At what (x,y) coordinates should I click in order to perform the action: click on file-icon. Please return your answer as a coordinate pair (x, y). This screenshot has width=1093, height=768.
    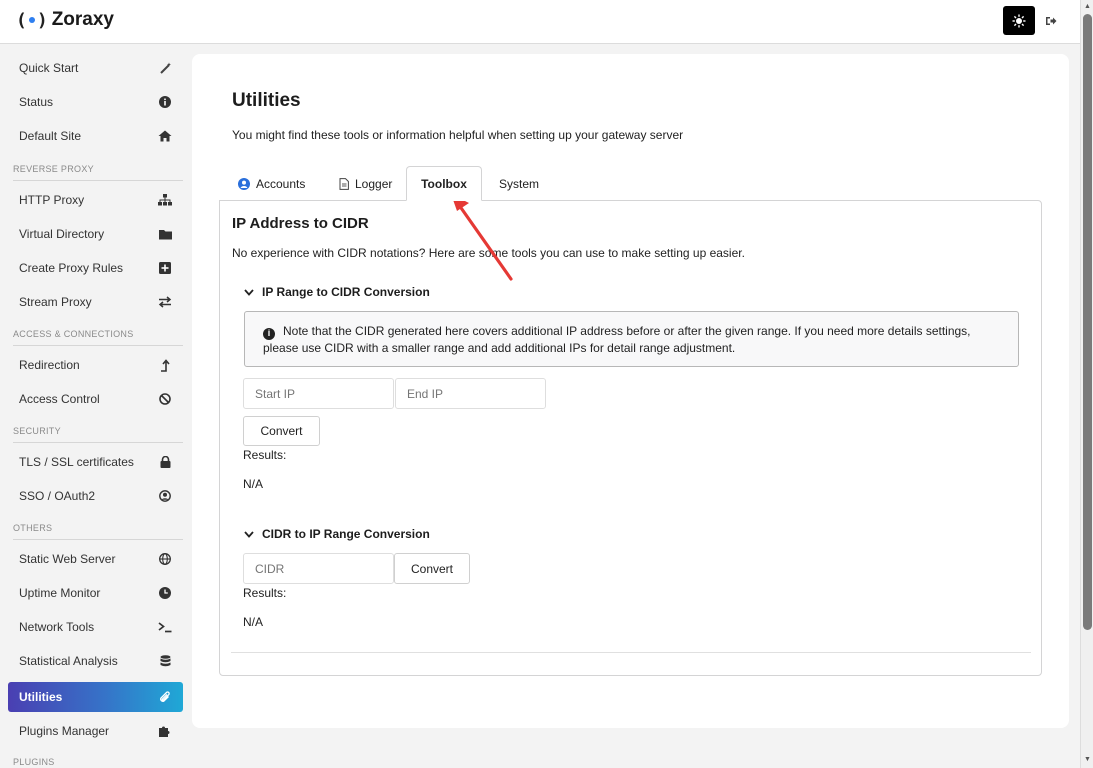
    Looking at the image, I should click on (344, 183).